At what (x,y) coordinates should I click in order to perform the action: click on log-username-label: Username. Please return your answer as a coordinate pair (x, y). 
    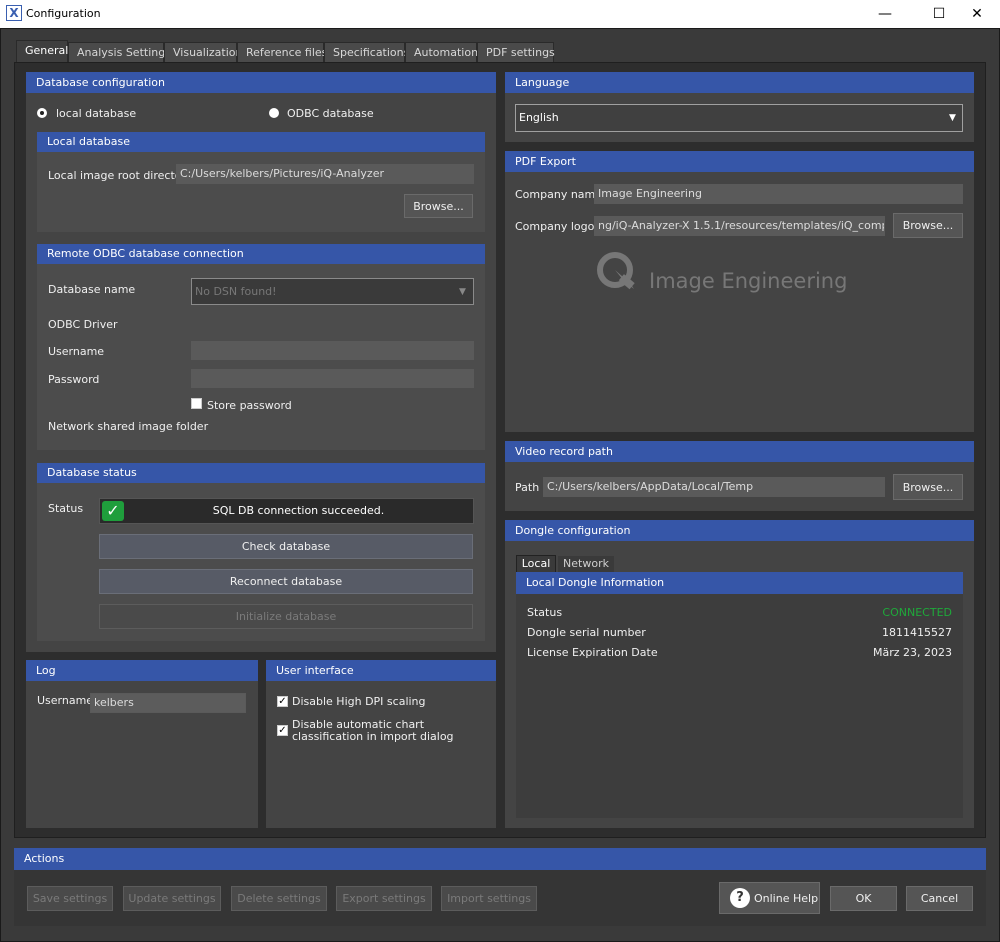
    Looking at the image, I should click on (65, 700).